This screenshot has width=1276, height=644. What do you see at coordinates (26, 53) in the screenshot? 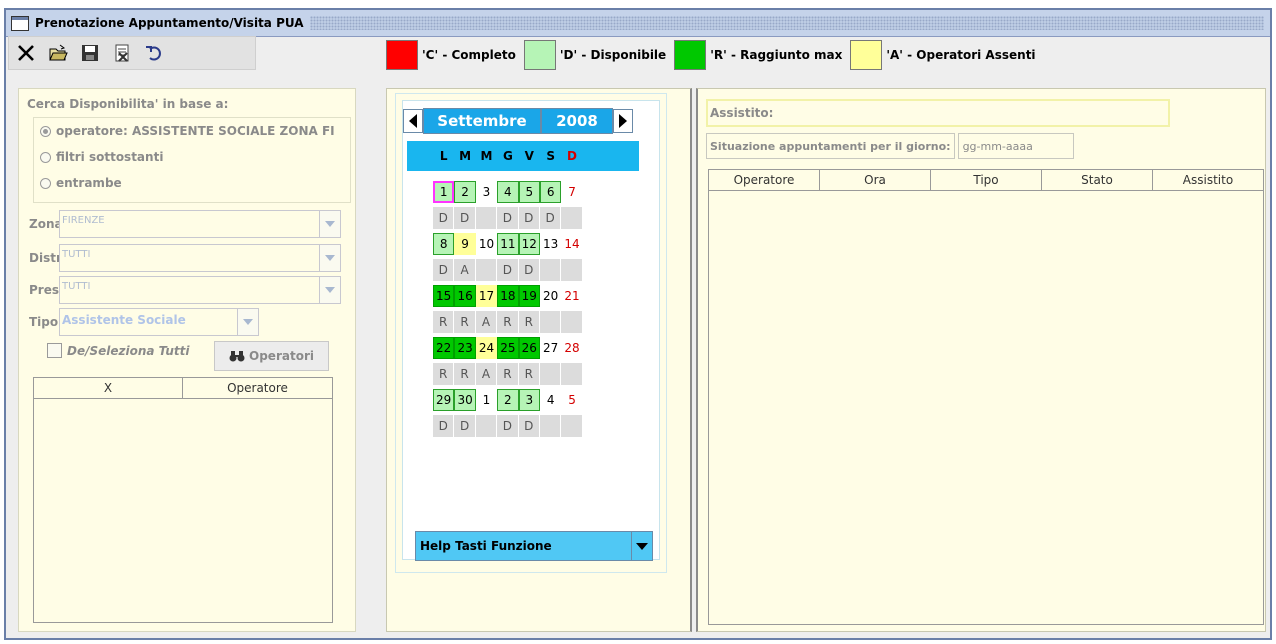
I see `close-icon` at bounding box center [26, 53].